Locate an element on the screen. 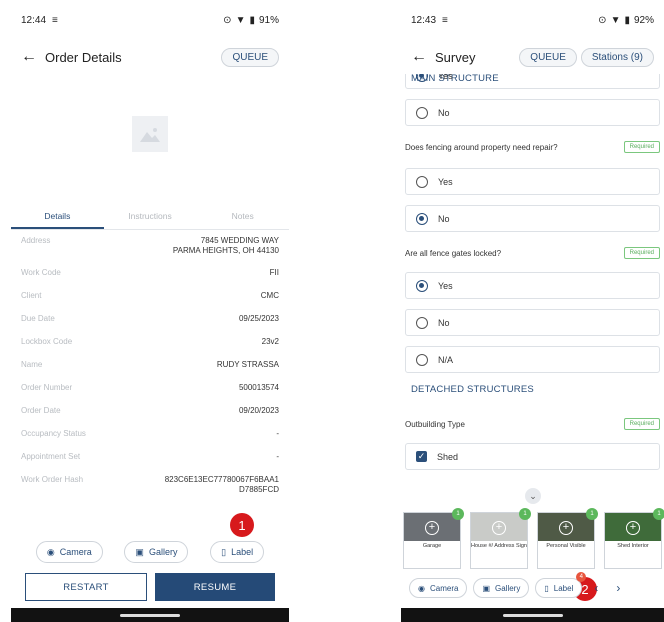  detail-value: FII is located at coordinates (274, 272).